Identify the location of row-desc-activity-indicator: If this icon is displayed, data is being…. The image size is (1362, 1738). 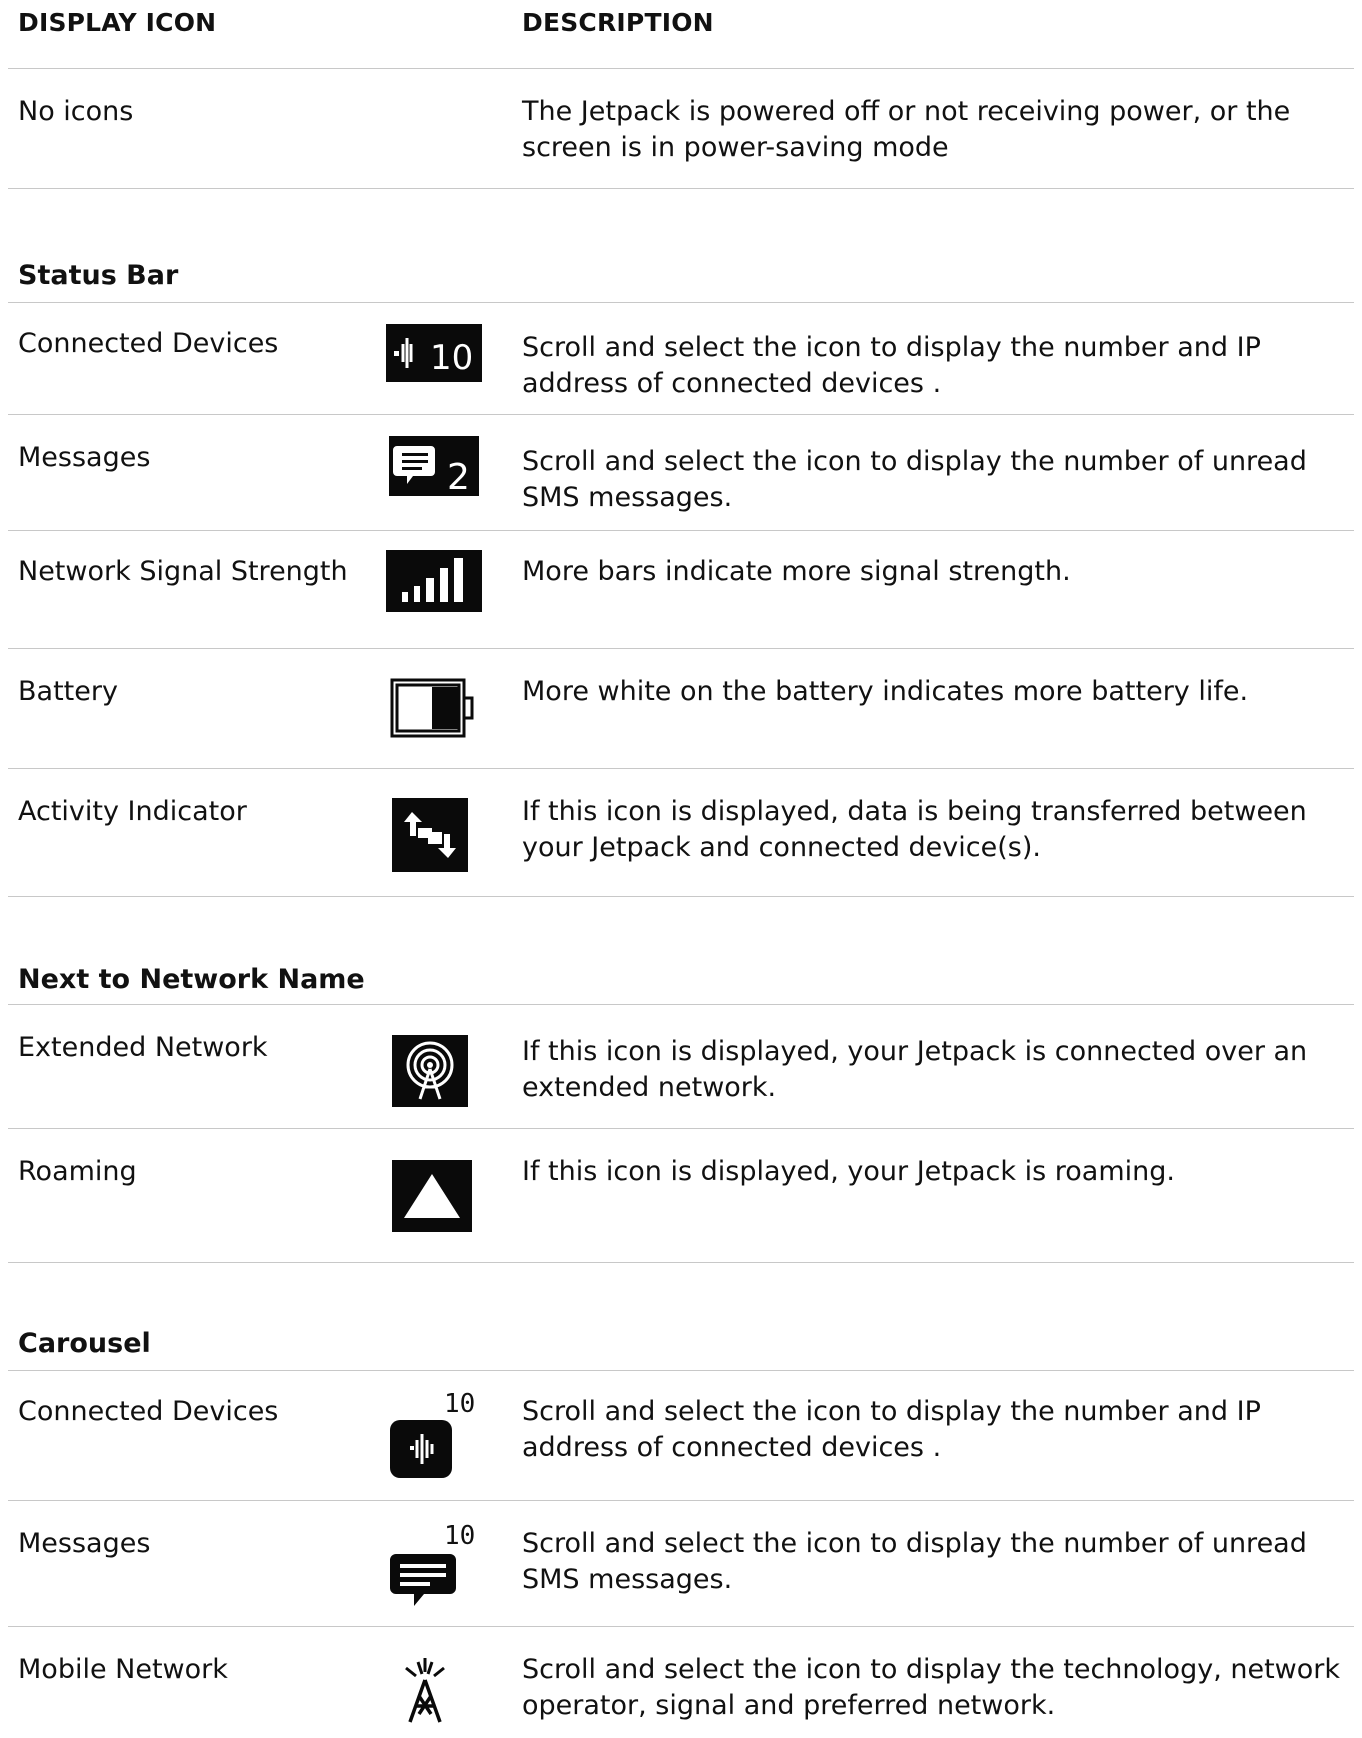
(914, 829).